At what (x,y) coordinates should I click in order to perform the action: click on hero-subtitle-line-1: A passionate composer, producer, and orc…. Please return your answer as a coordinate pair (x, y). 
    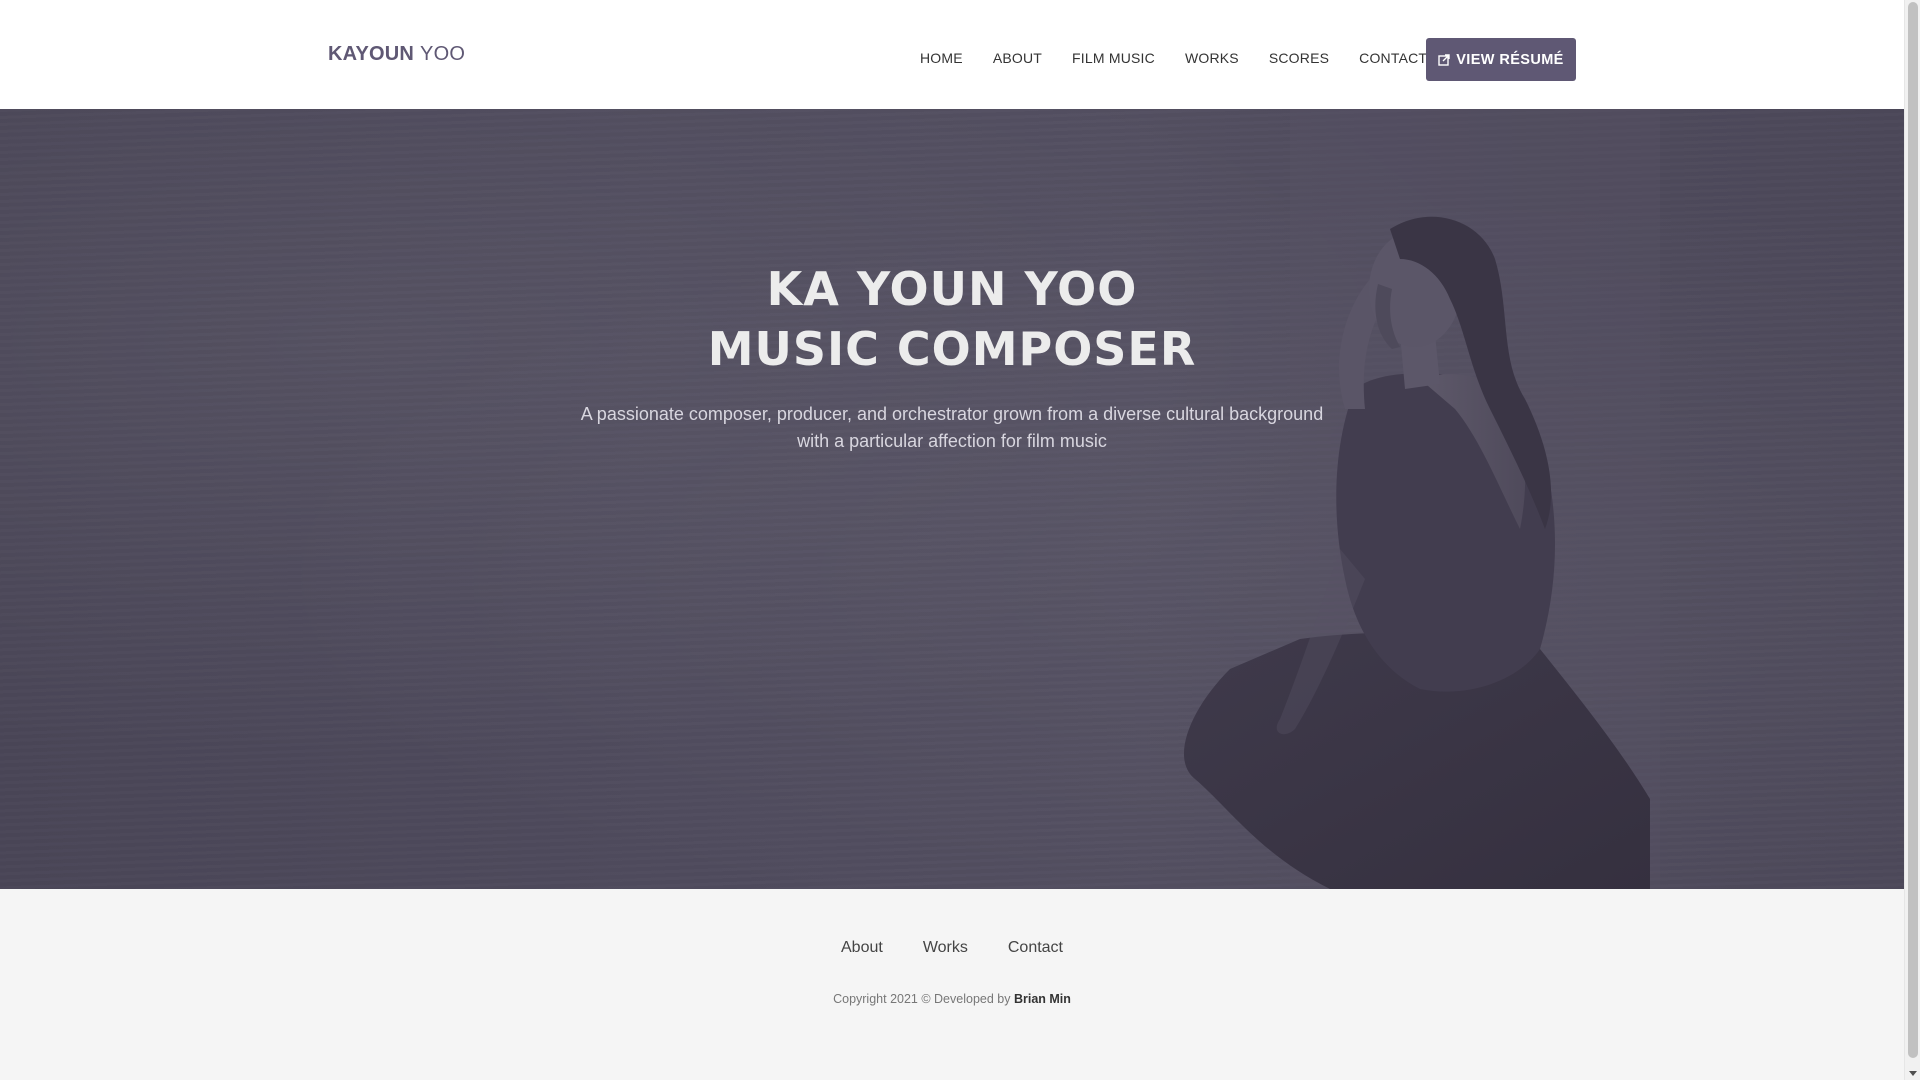
    Looking at the image, I should click on (952, 414).